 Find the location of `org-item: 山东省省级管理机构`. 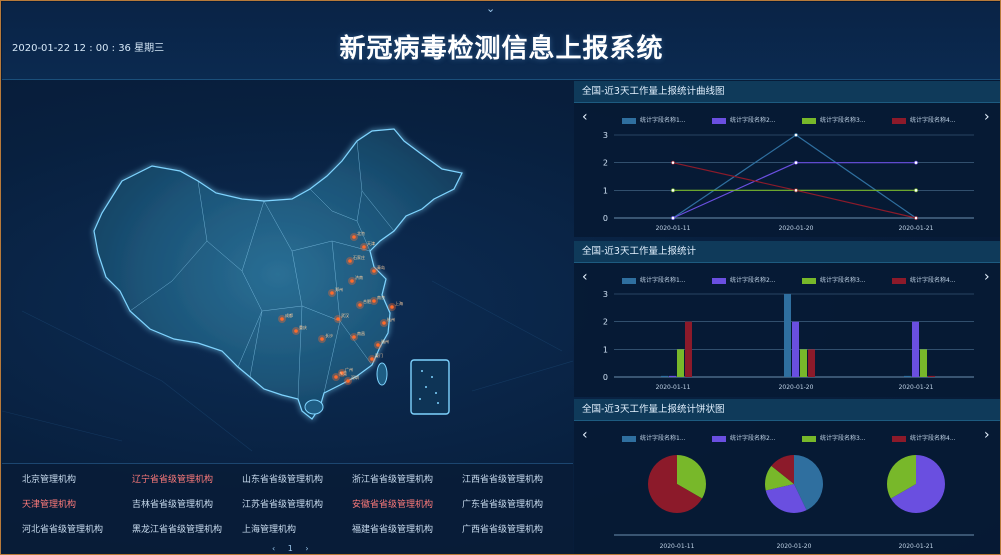

org-item: 山东省省级管理机构 is located at coordinates (282, 478).